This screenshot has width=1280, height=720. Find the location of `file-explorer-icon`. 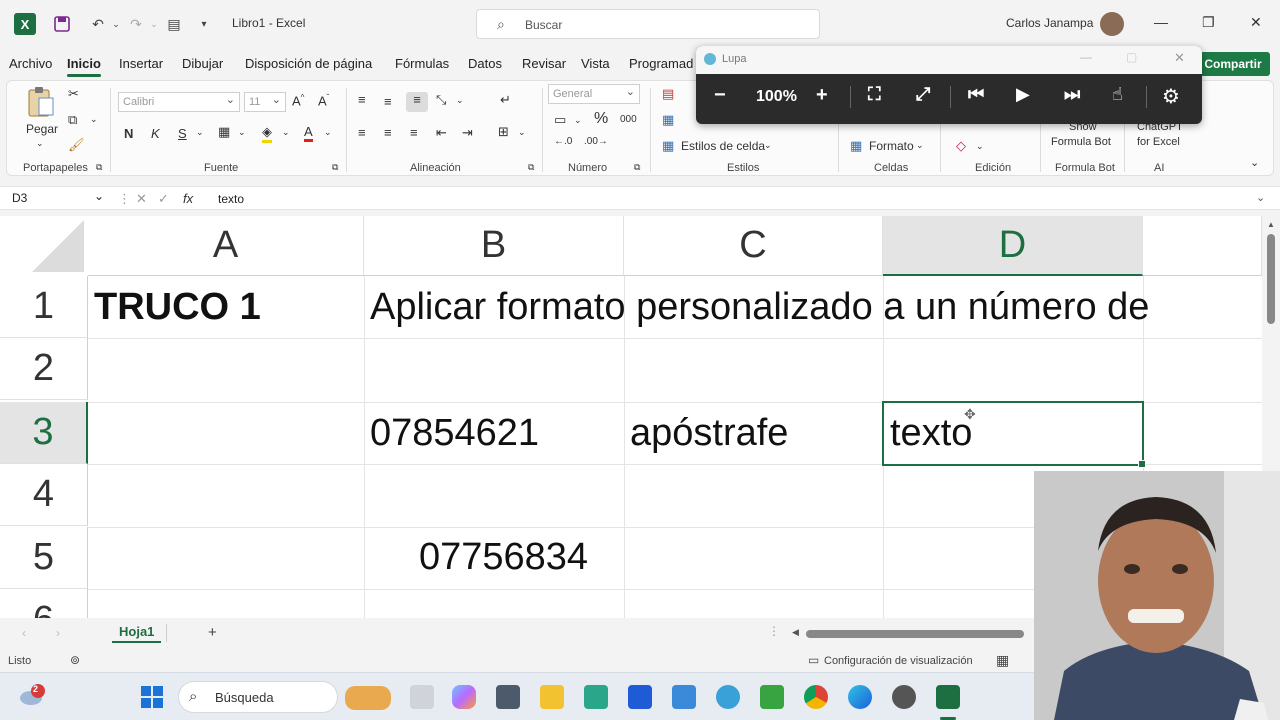

file-explorer-icon is located at coordinates (552, 697).